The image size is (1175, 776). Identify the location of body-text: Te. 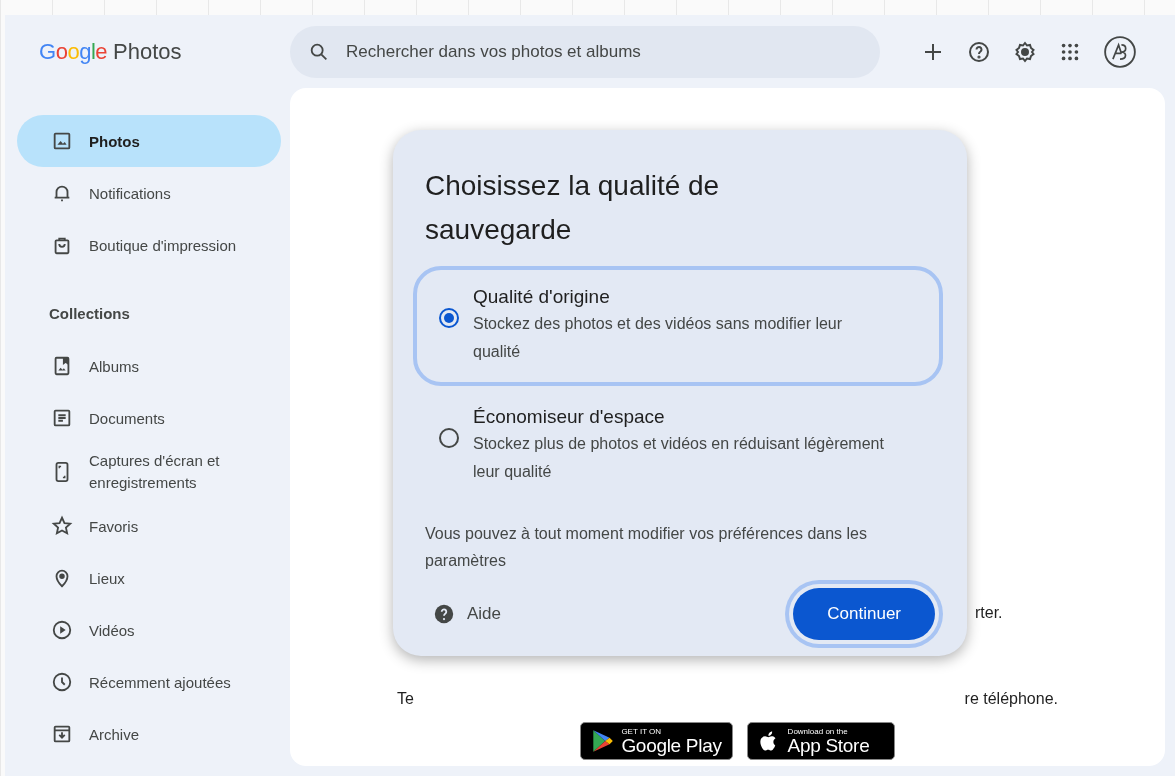
(405, 699).